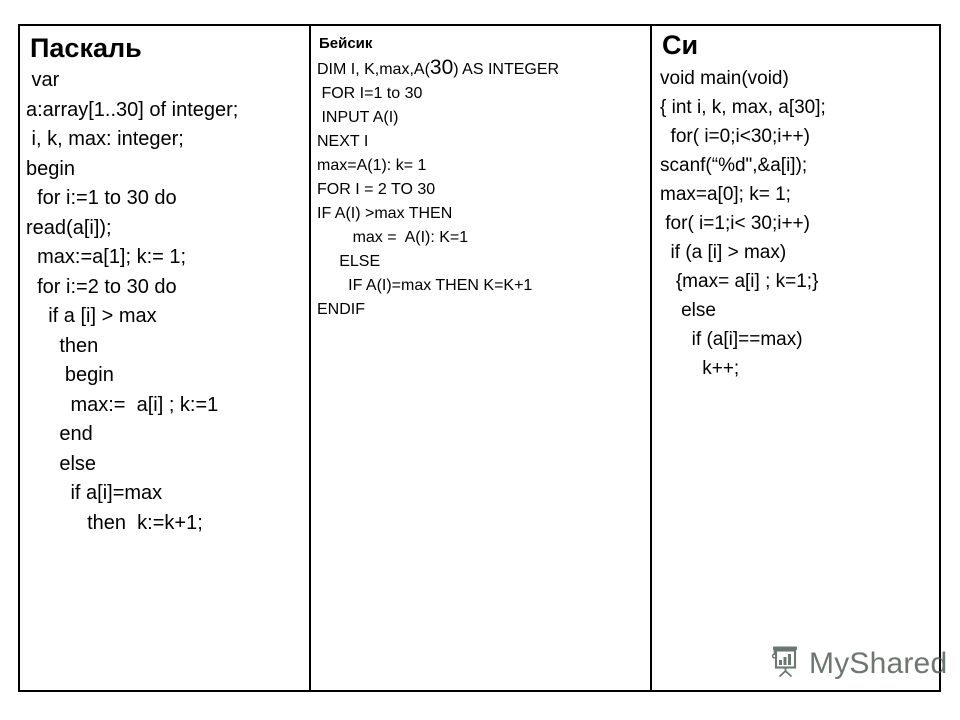 Image resolution: width=960 pixels, height=720 pixels. What do you see at coordinates (59, 434) in the screenshot?
I see `code-line: end` at bounding box center [59, 434].